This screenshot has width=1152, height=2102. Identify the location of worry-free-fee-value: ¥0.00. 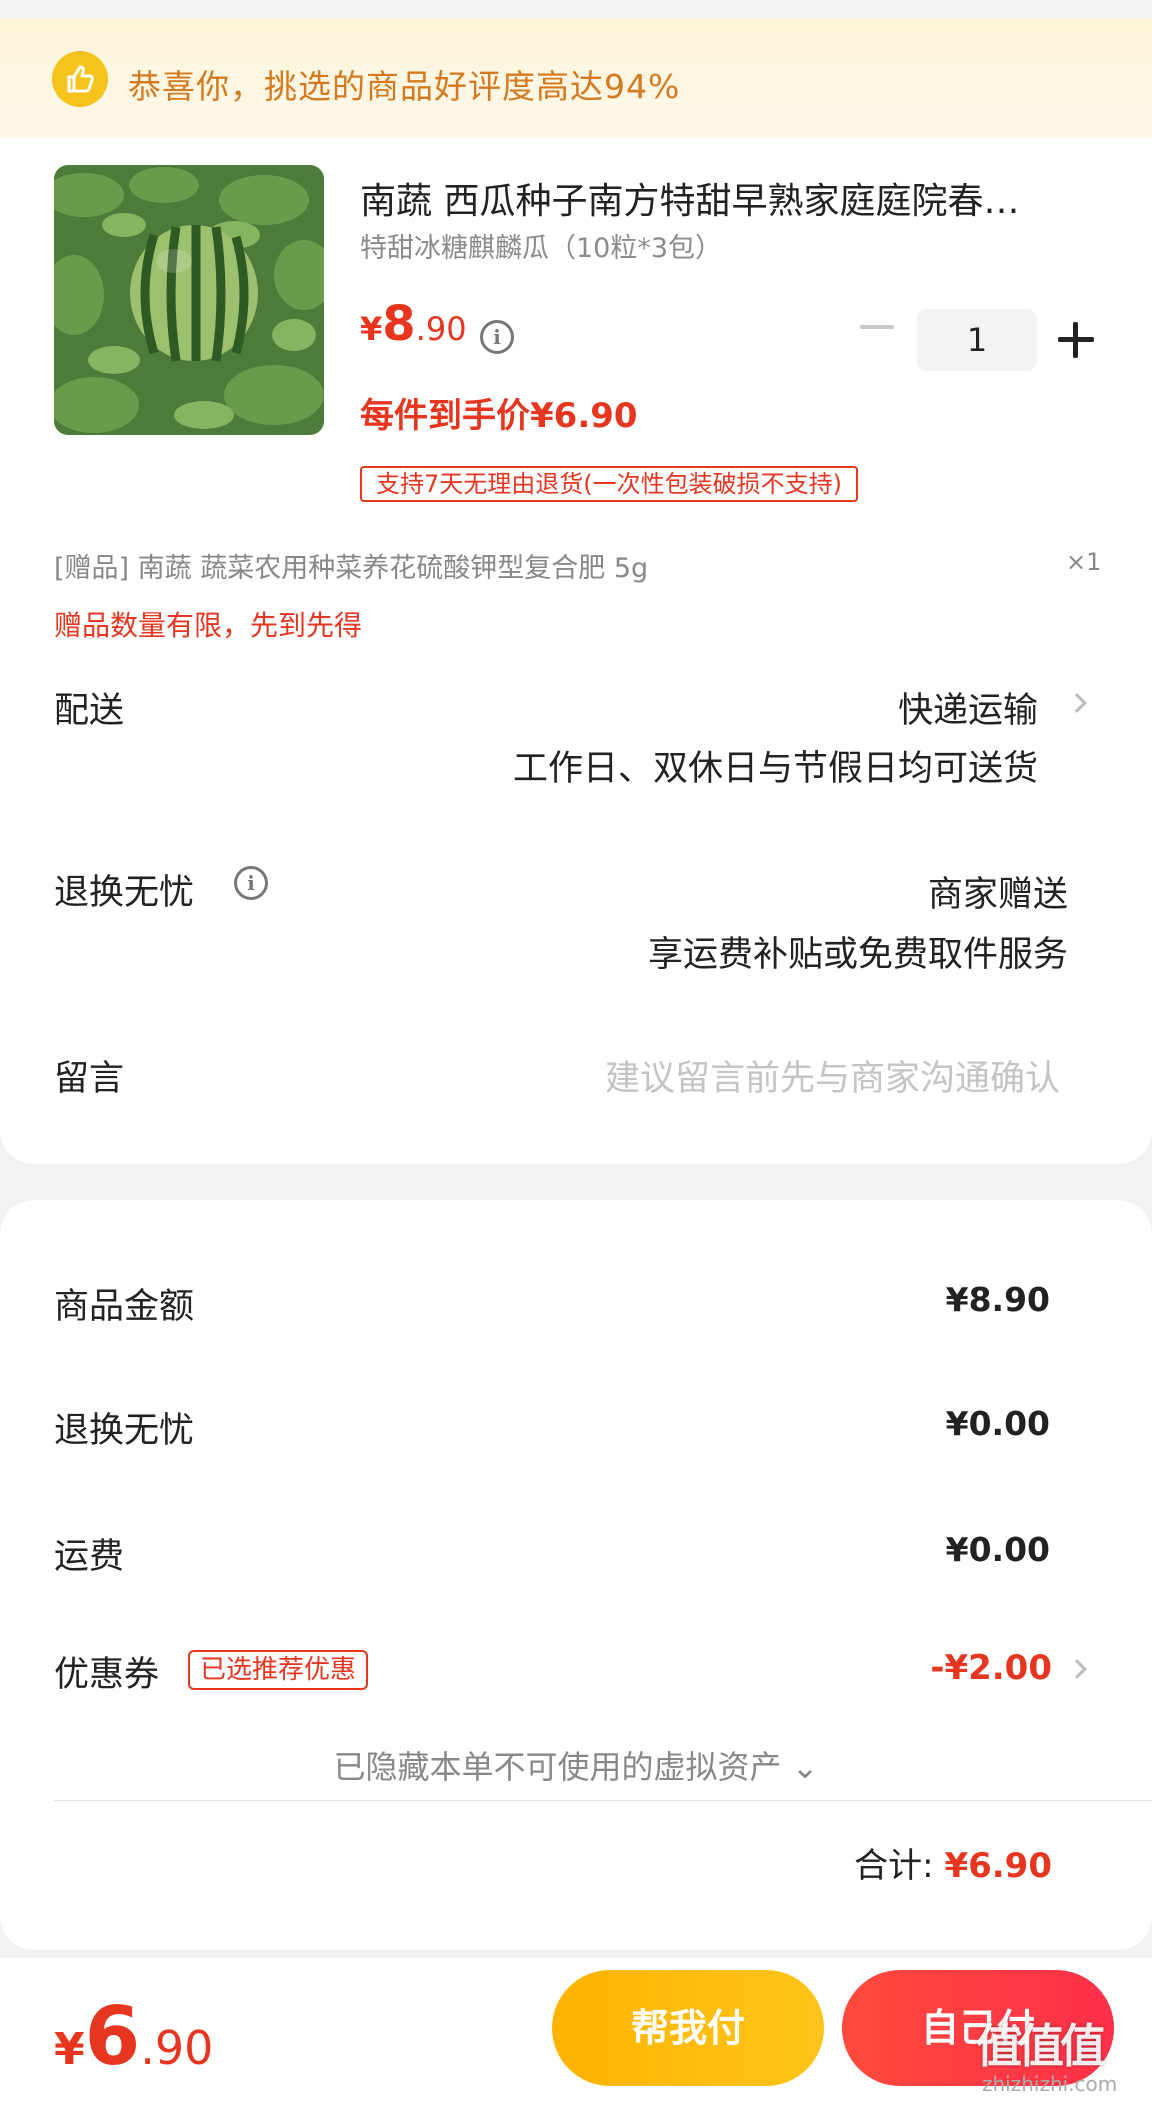
(997, 1423).